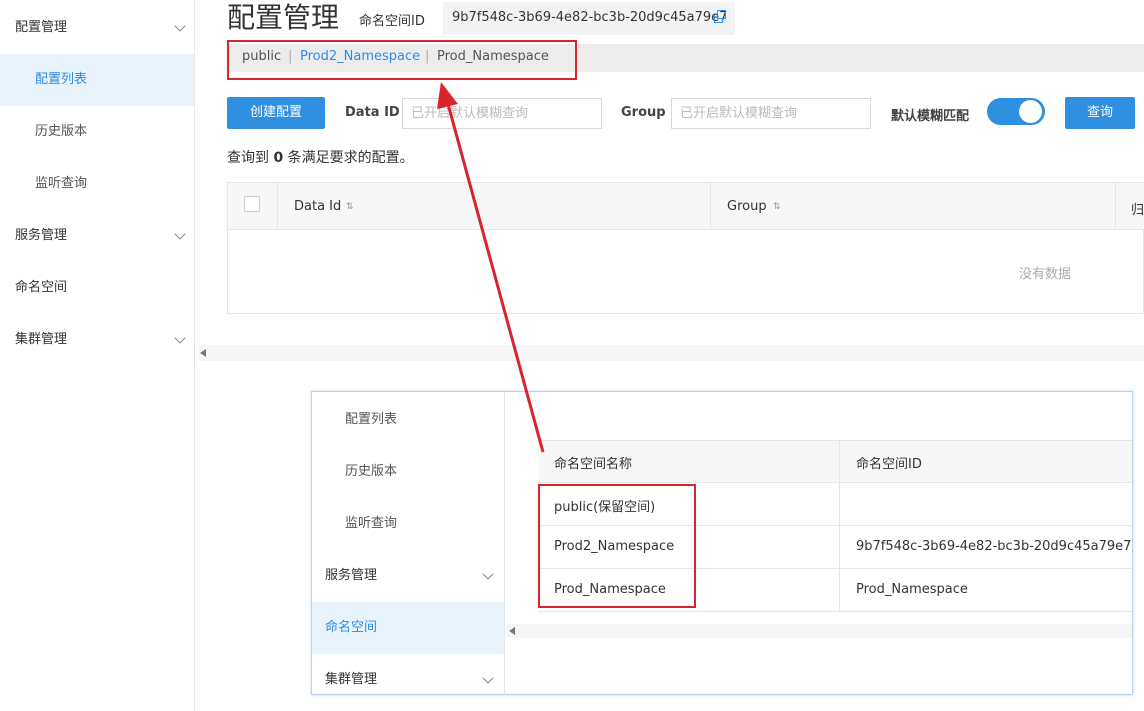 The width and height of the screenshot is (1144, 711). What do you see at coordinates (97, 132) in the screenshot?
I see `sidebar-item-history: 历史版本` at bounding box center [97, 132].